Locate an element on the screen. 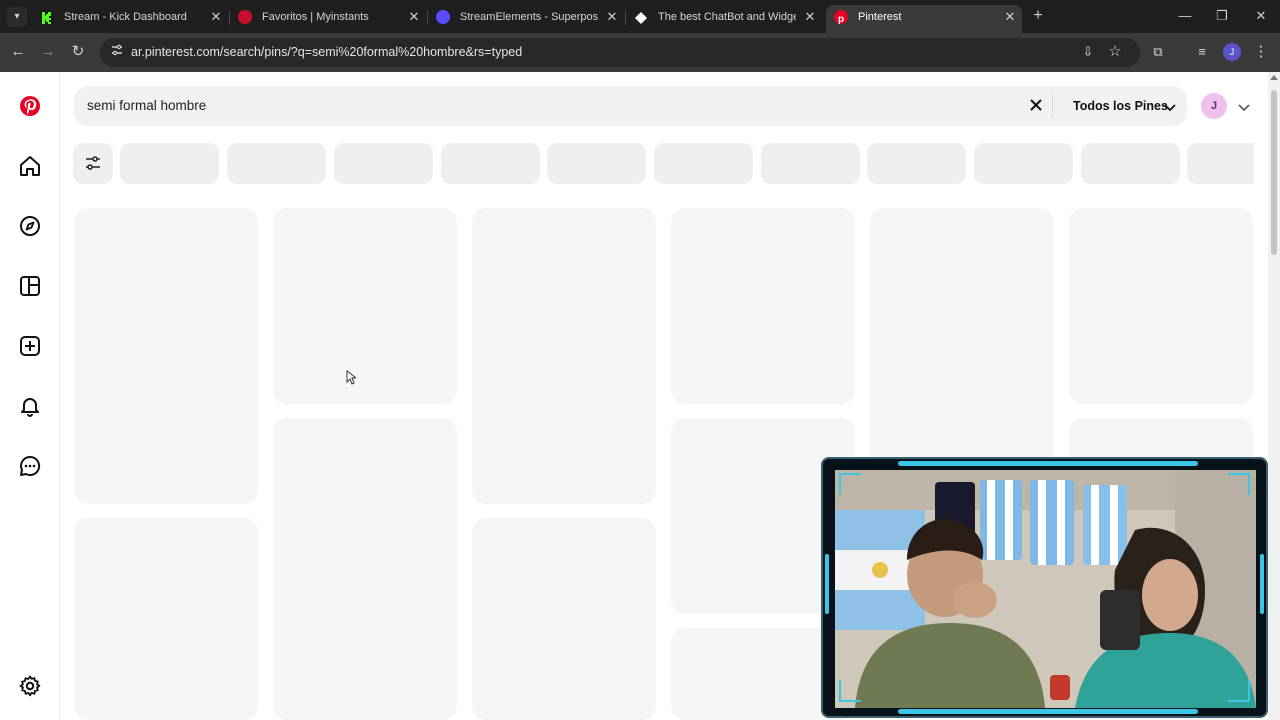 Image resolution: width=1280 pixels, height=720 pixels. chevron-down-icon is located at coordinates (1170, 107).